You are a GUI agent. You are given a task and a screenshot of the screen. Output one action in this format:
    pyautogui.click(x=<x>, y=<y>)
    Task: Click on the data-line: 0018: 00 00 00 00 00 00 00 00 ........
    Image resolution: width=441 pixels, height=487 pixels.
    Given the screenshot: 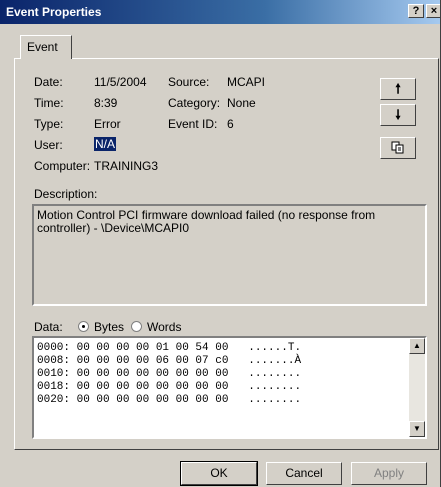 What is the action you would take?
    pyautogui.click(x=169, y=387)
    